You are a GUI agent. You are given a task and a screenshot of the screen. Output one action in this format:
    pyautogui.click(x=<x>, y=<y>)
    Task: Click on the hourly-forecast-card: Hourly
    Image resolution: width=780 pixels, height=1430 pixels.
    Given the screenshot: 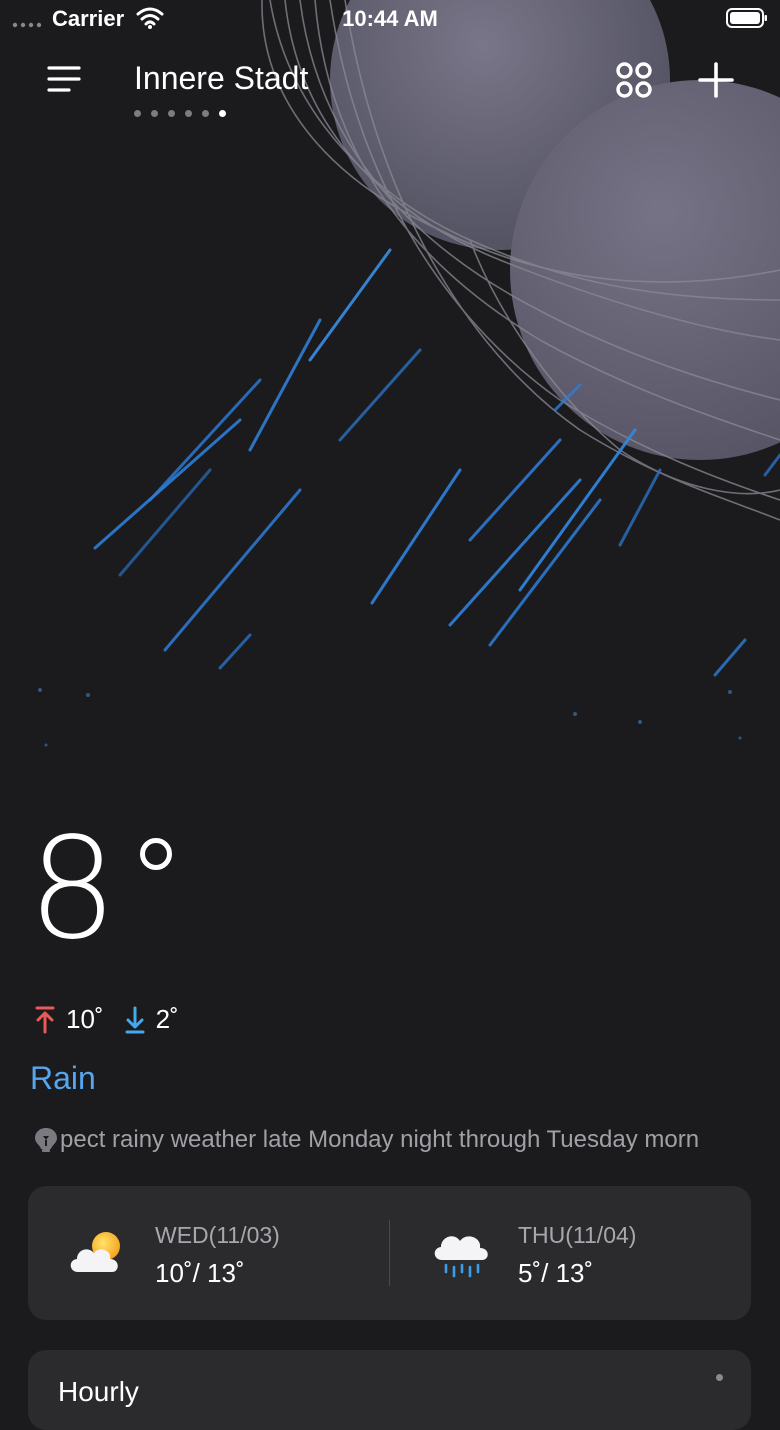 What is the action you would take?
    pyautogui.click(x=389, y=1390)
    